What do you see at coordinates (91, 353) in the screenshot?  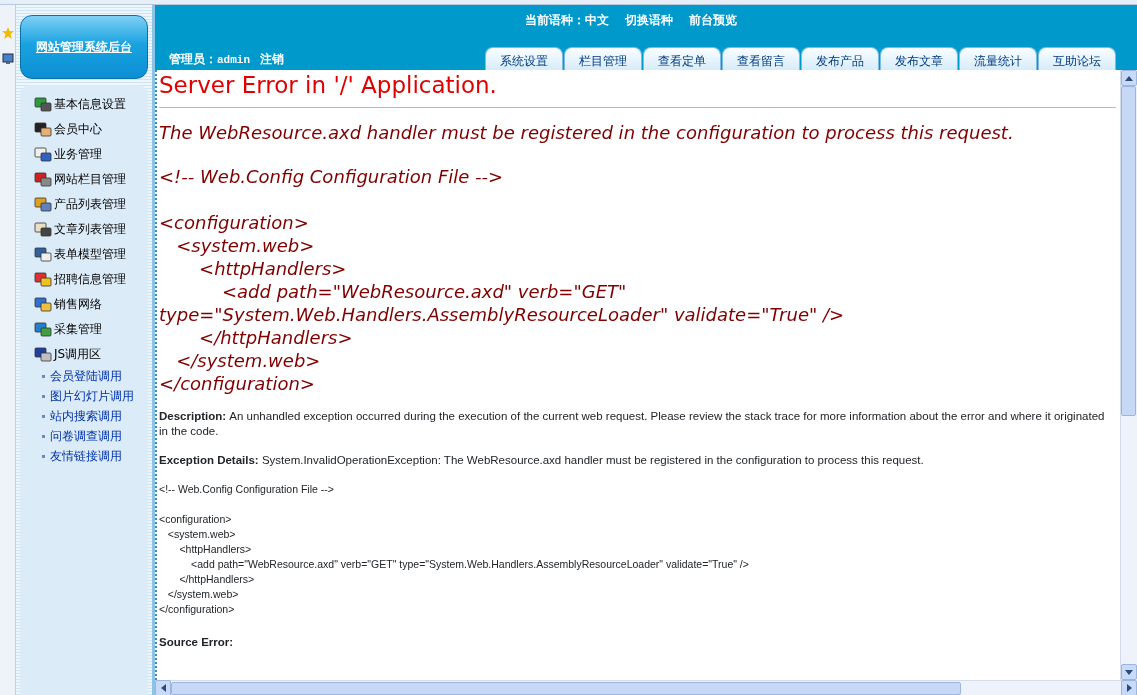 I see `menu-item: JS调用区` at bounding box center [91, 353].